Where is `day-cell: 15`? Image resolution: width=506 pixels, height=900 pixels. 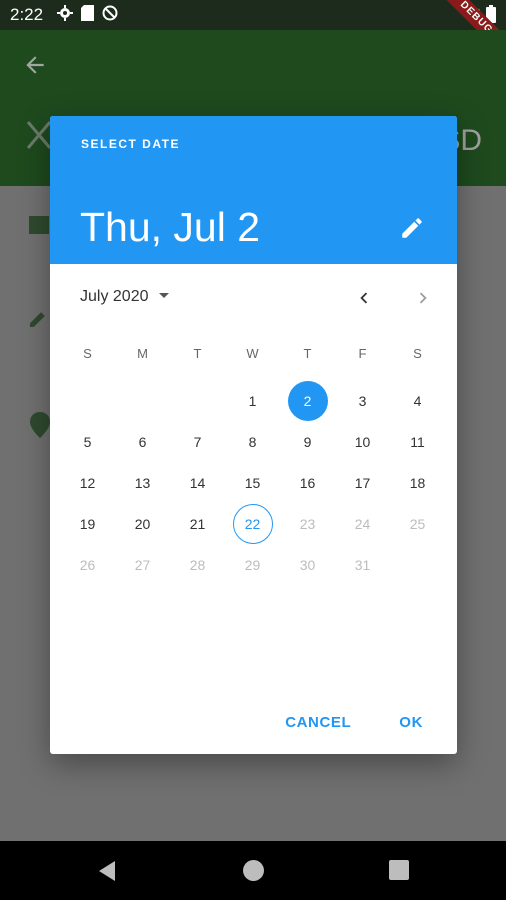
day-cell: 15 is located at coordinates (252, 482).